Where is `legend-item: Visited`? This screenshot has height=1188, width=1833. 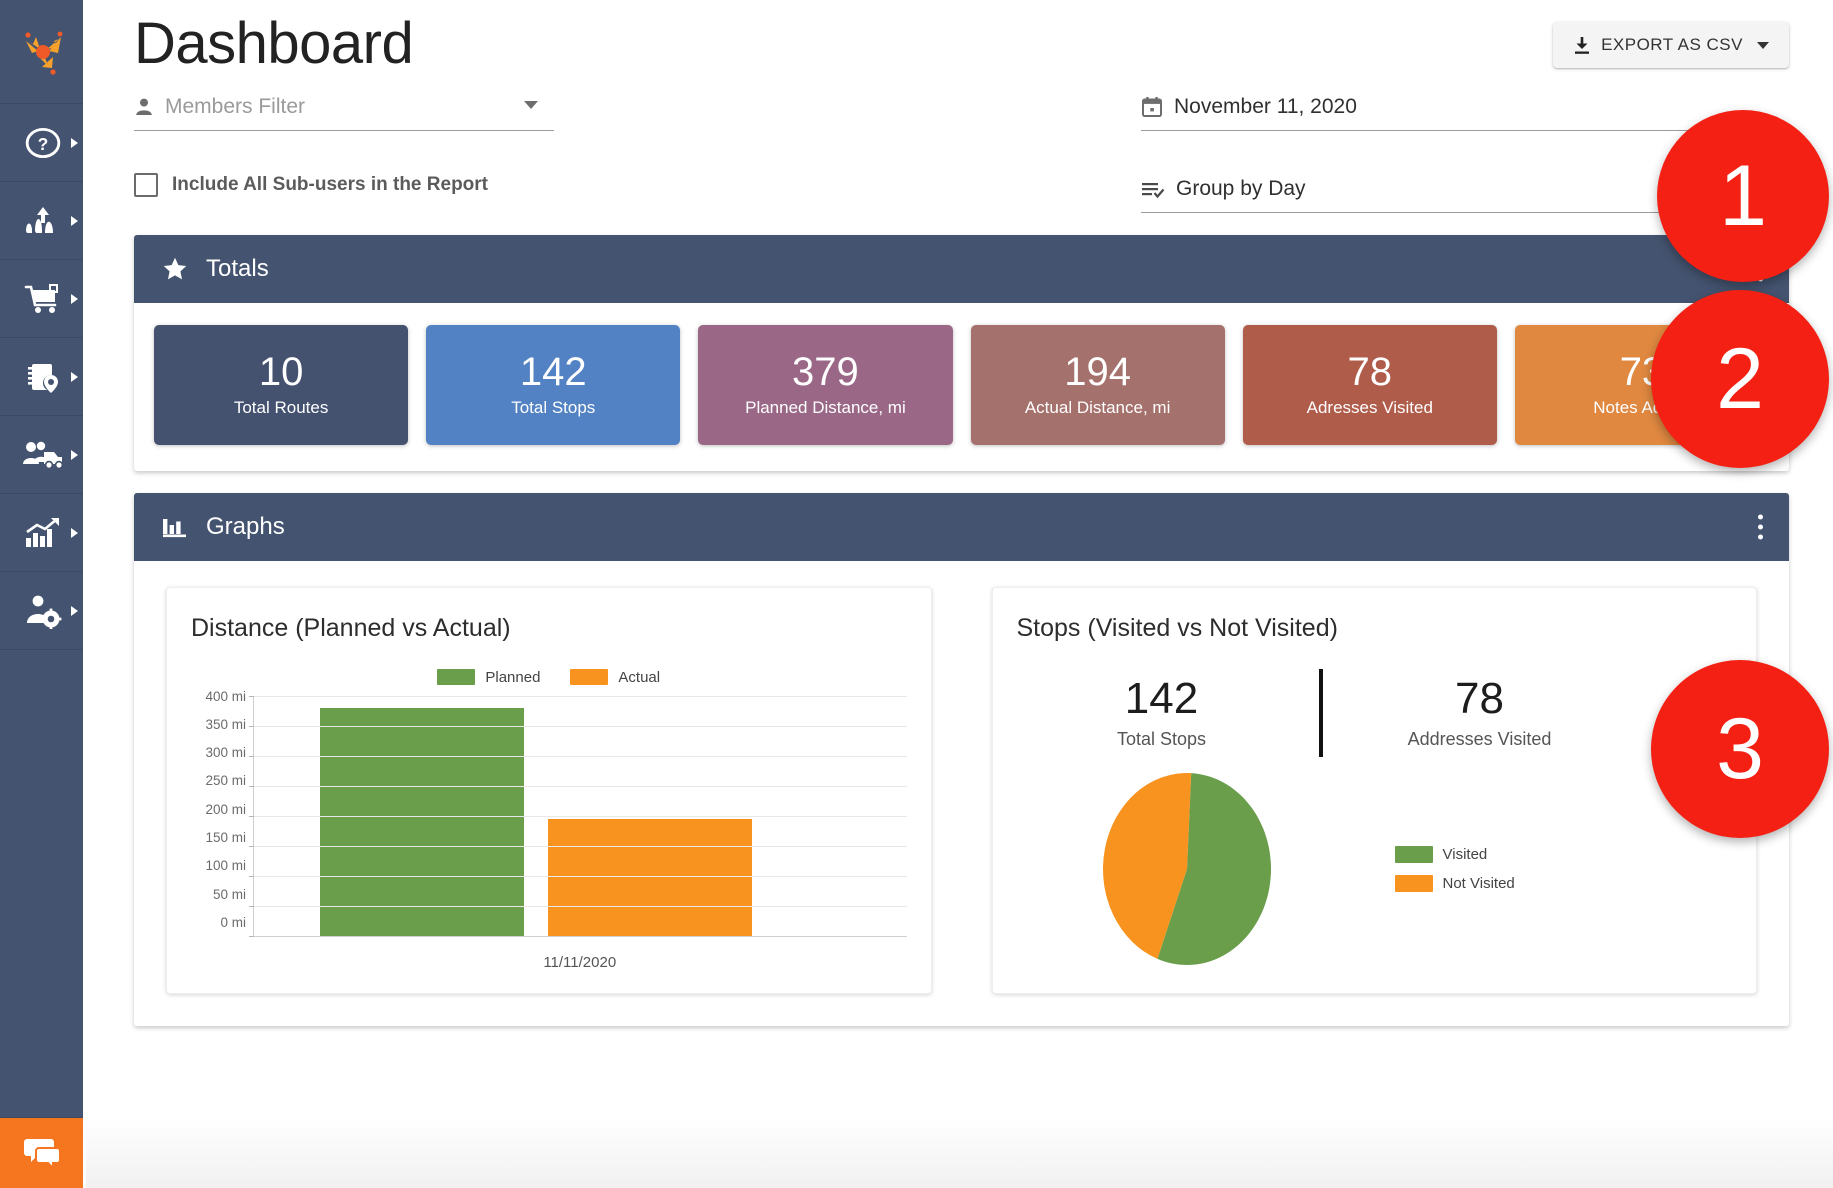
legend-item: Visited is located at coordinates (1454, 854).